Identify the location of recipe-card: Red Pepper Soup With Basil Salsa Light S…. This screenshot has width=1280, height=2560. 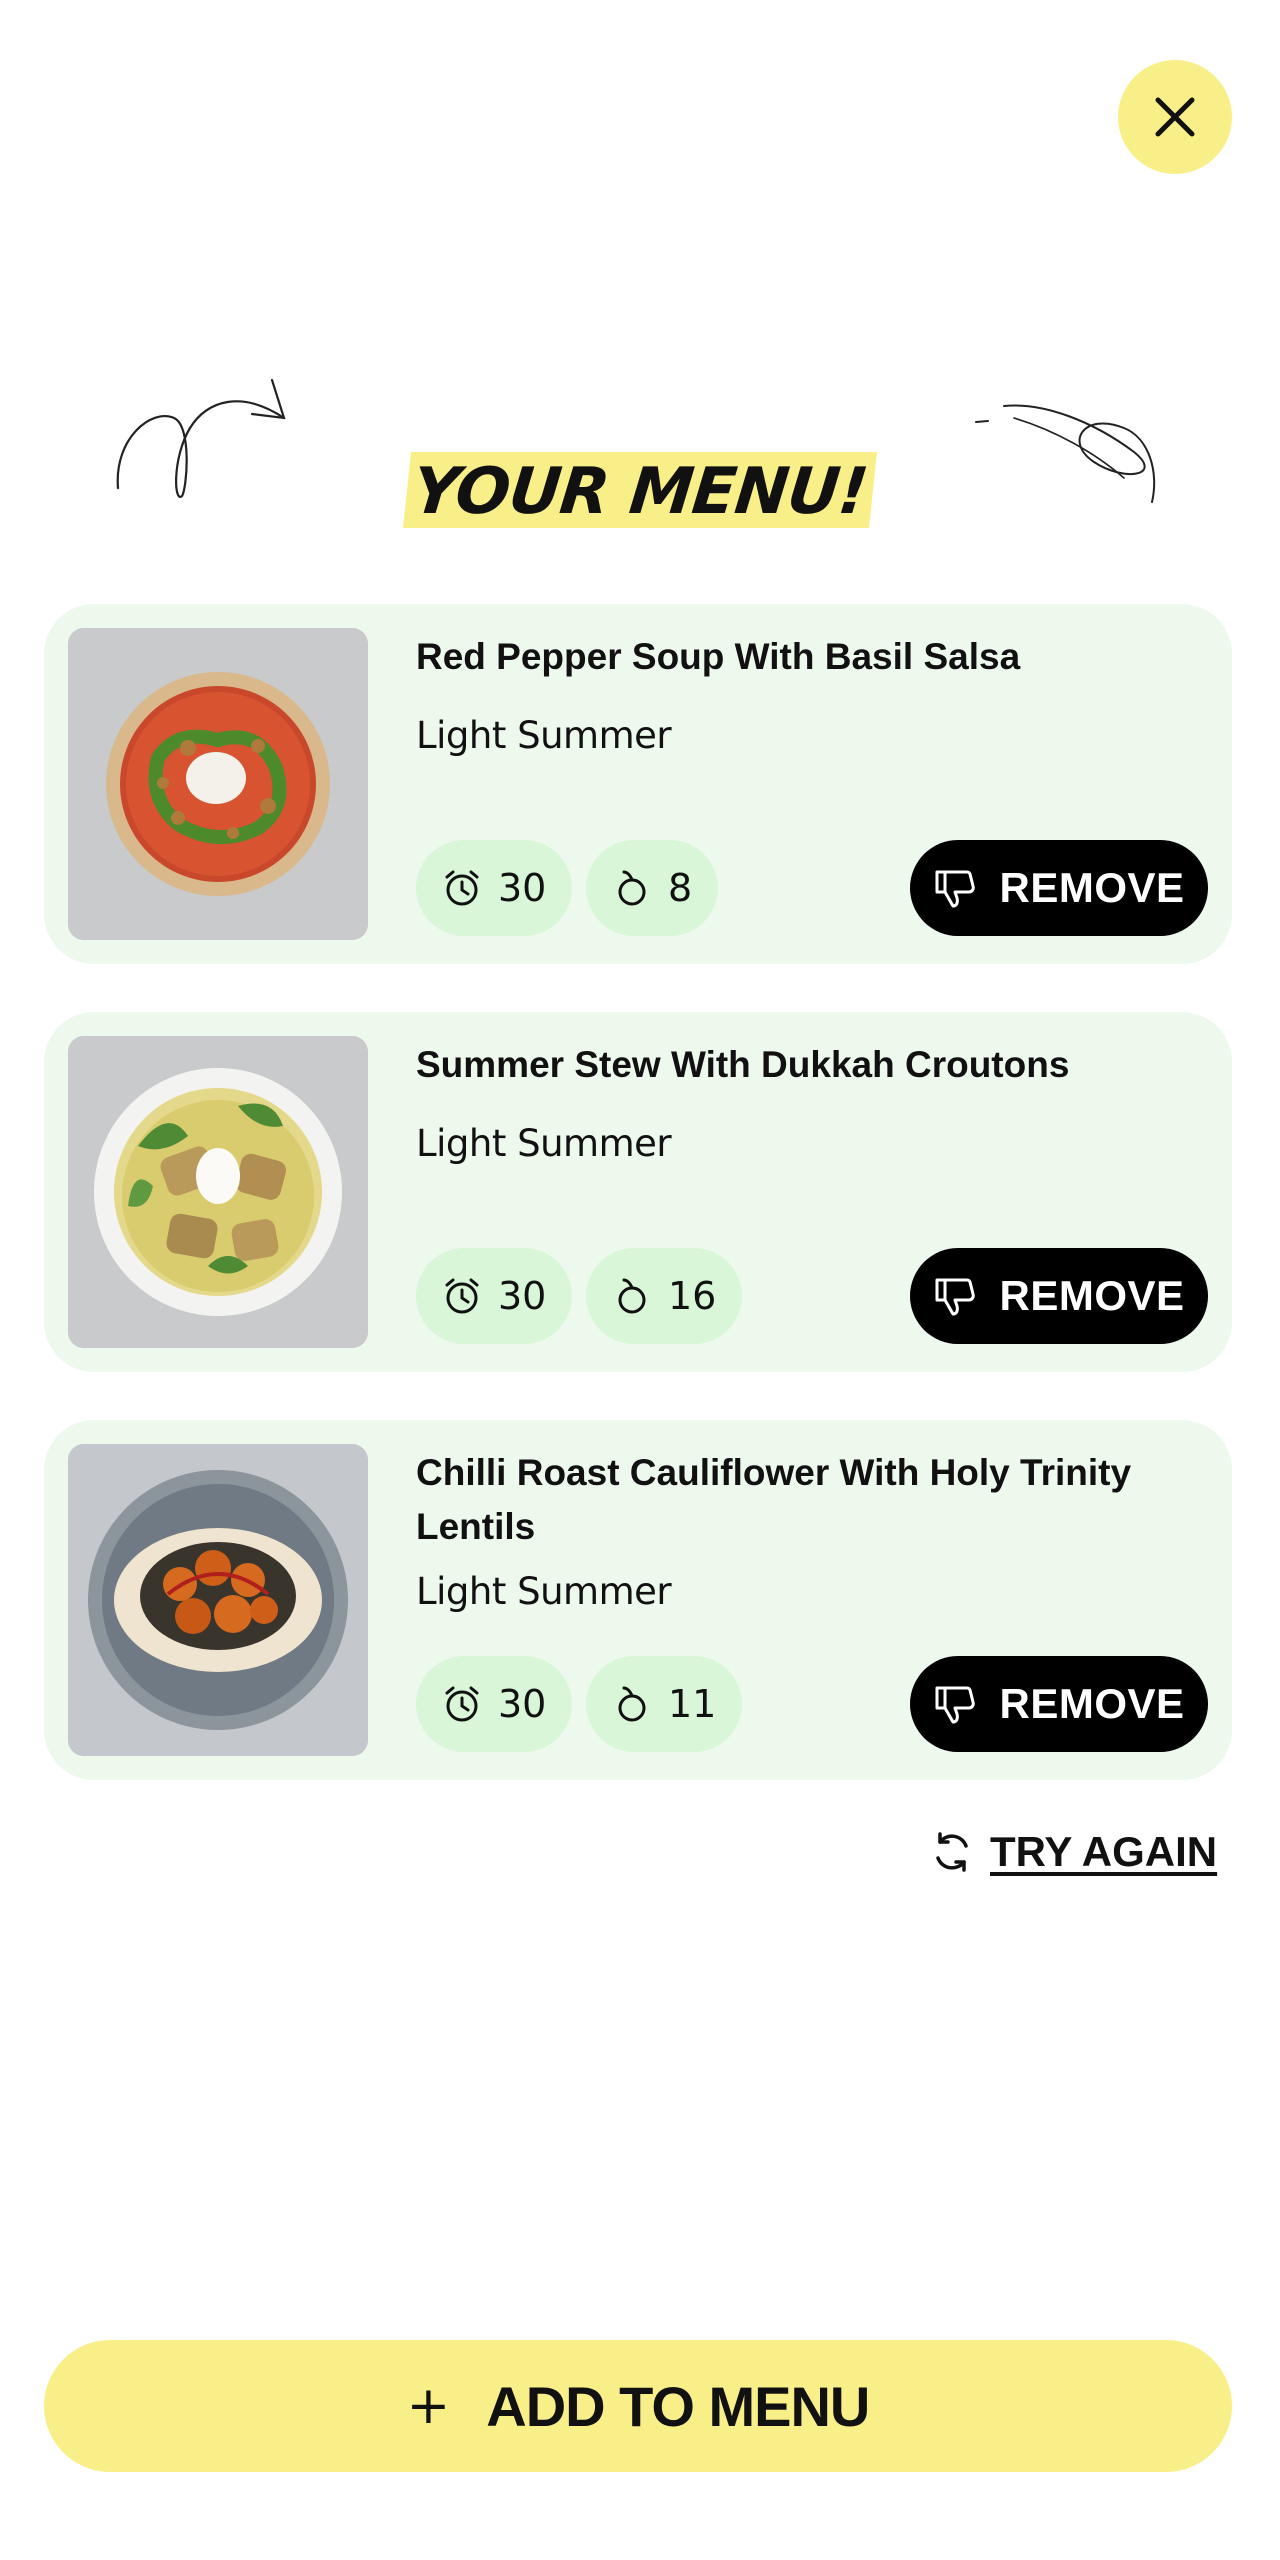
(638, 784).